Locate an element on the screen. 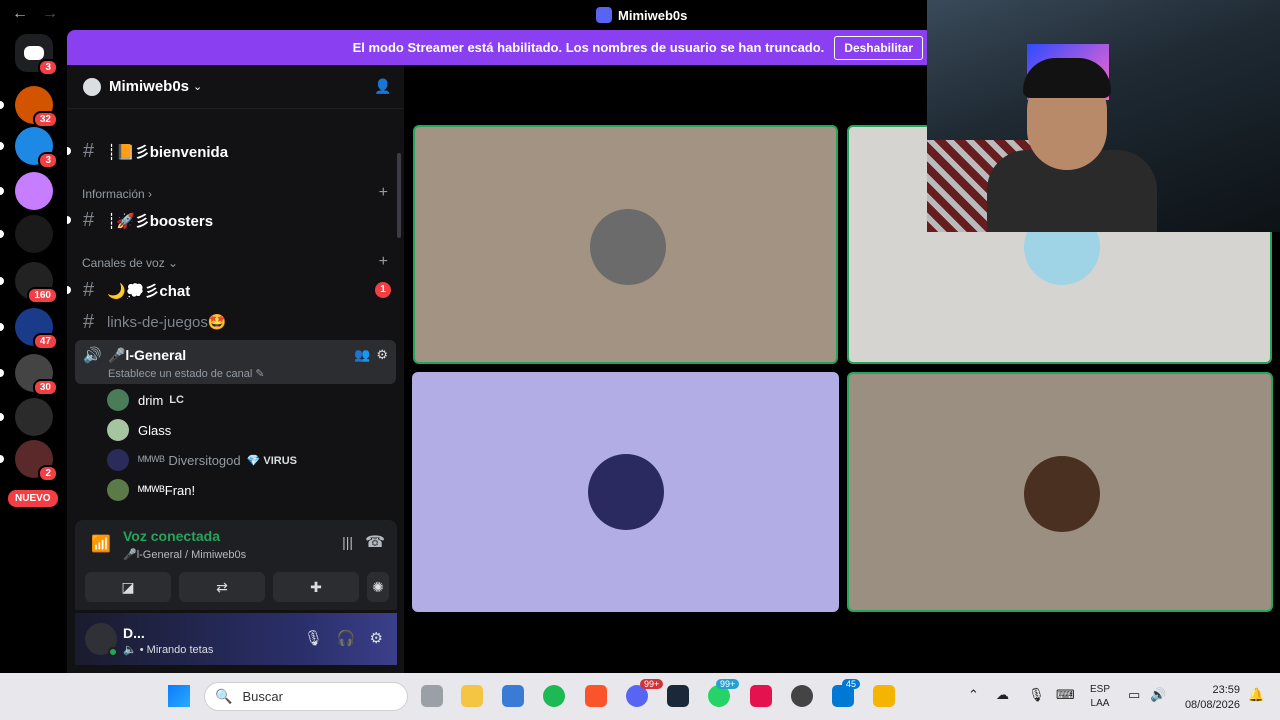 This screenshot has height=720, width=1280. activities-button: ✚ is located at coordinates (316, 587).